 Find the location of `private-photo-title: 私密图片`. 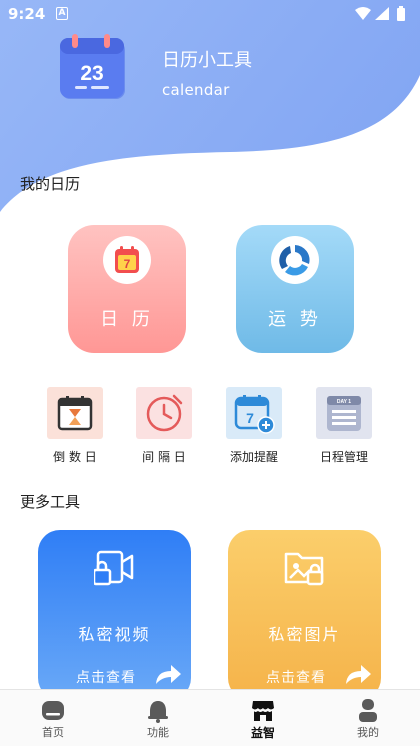

private-photo-title: 私密图片 is located at coordinates (304, 634).